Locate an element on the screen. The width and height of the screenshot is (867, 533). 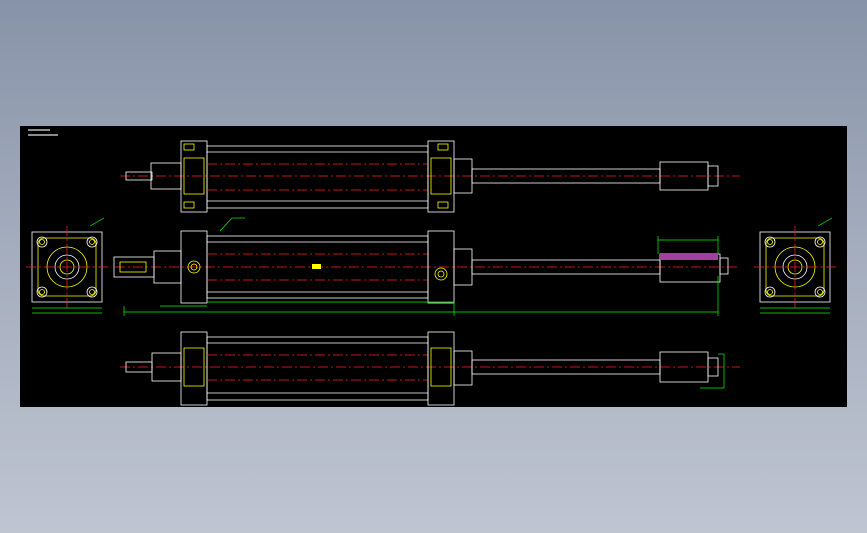
left-end-view is located at coordinates (67, 265).